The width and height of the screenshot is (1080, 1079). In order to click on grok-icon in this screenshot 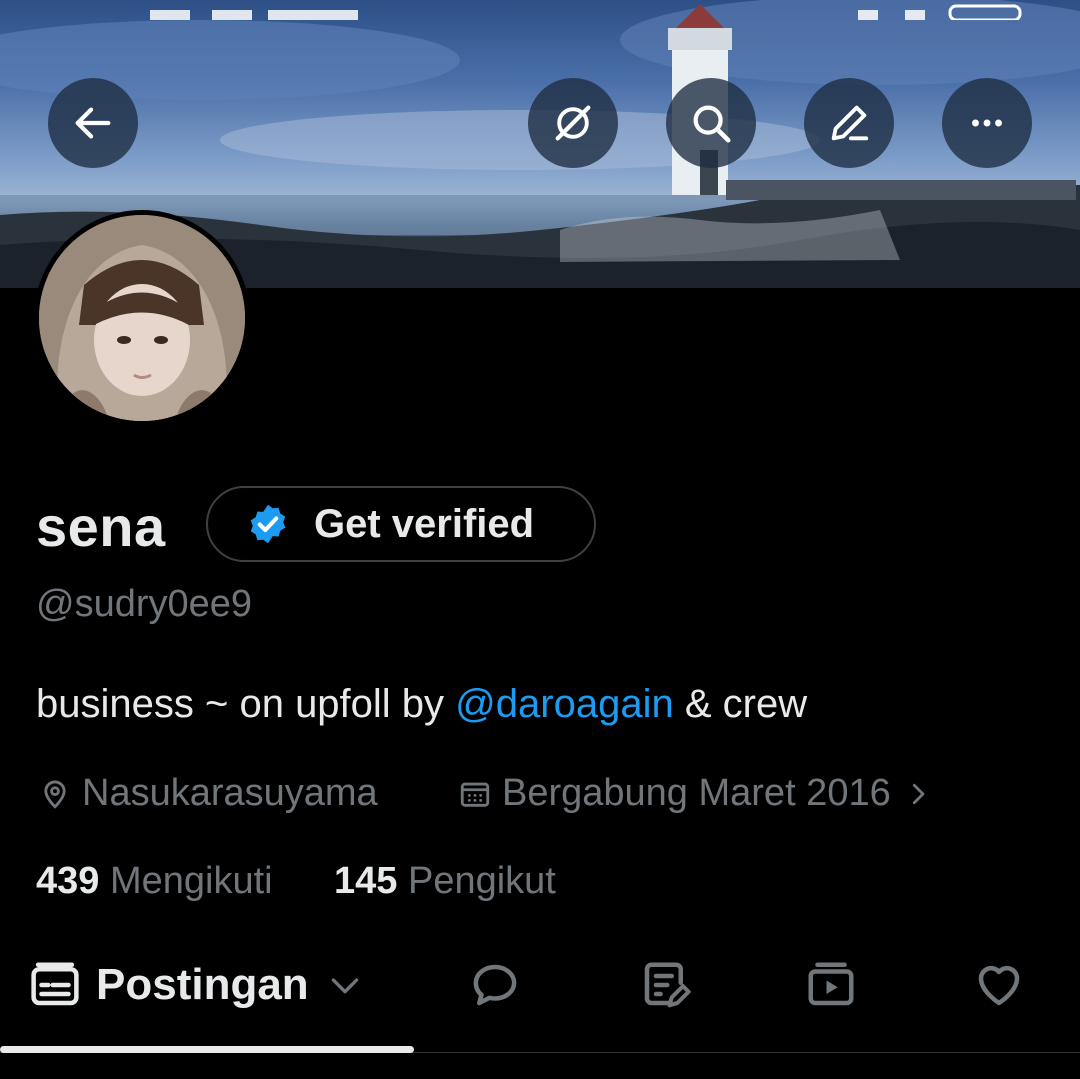, I will do `click(573, 123)`.